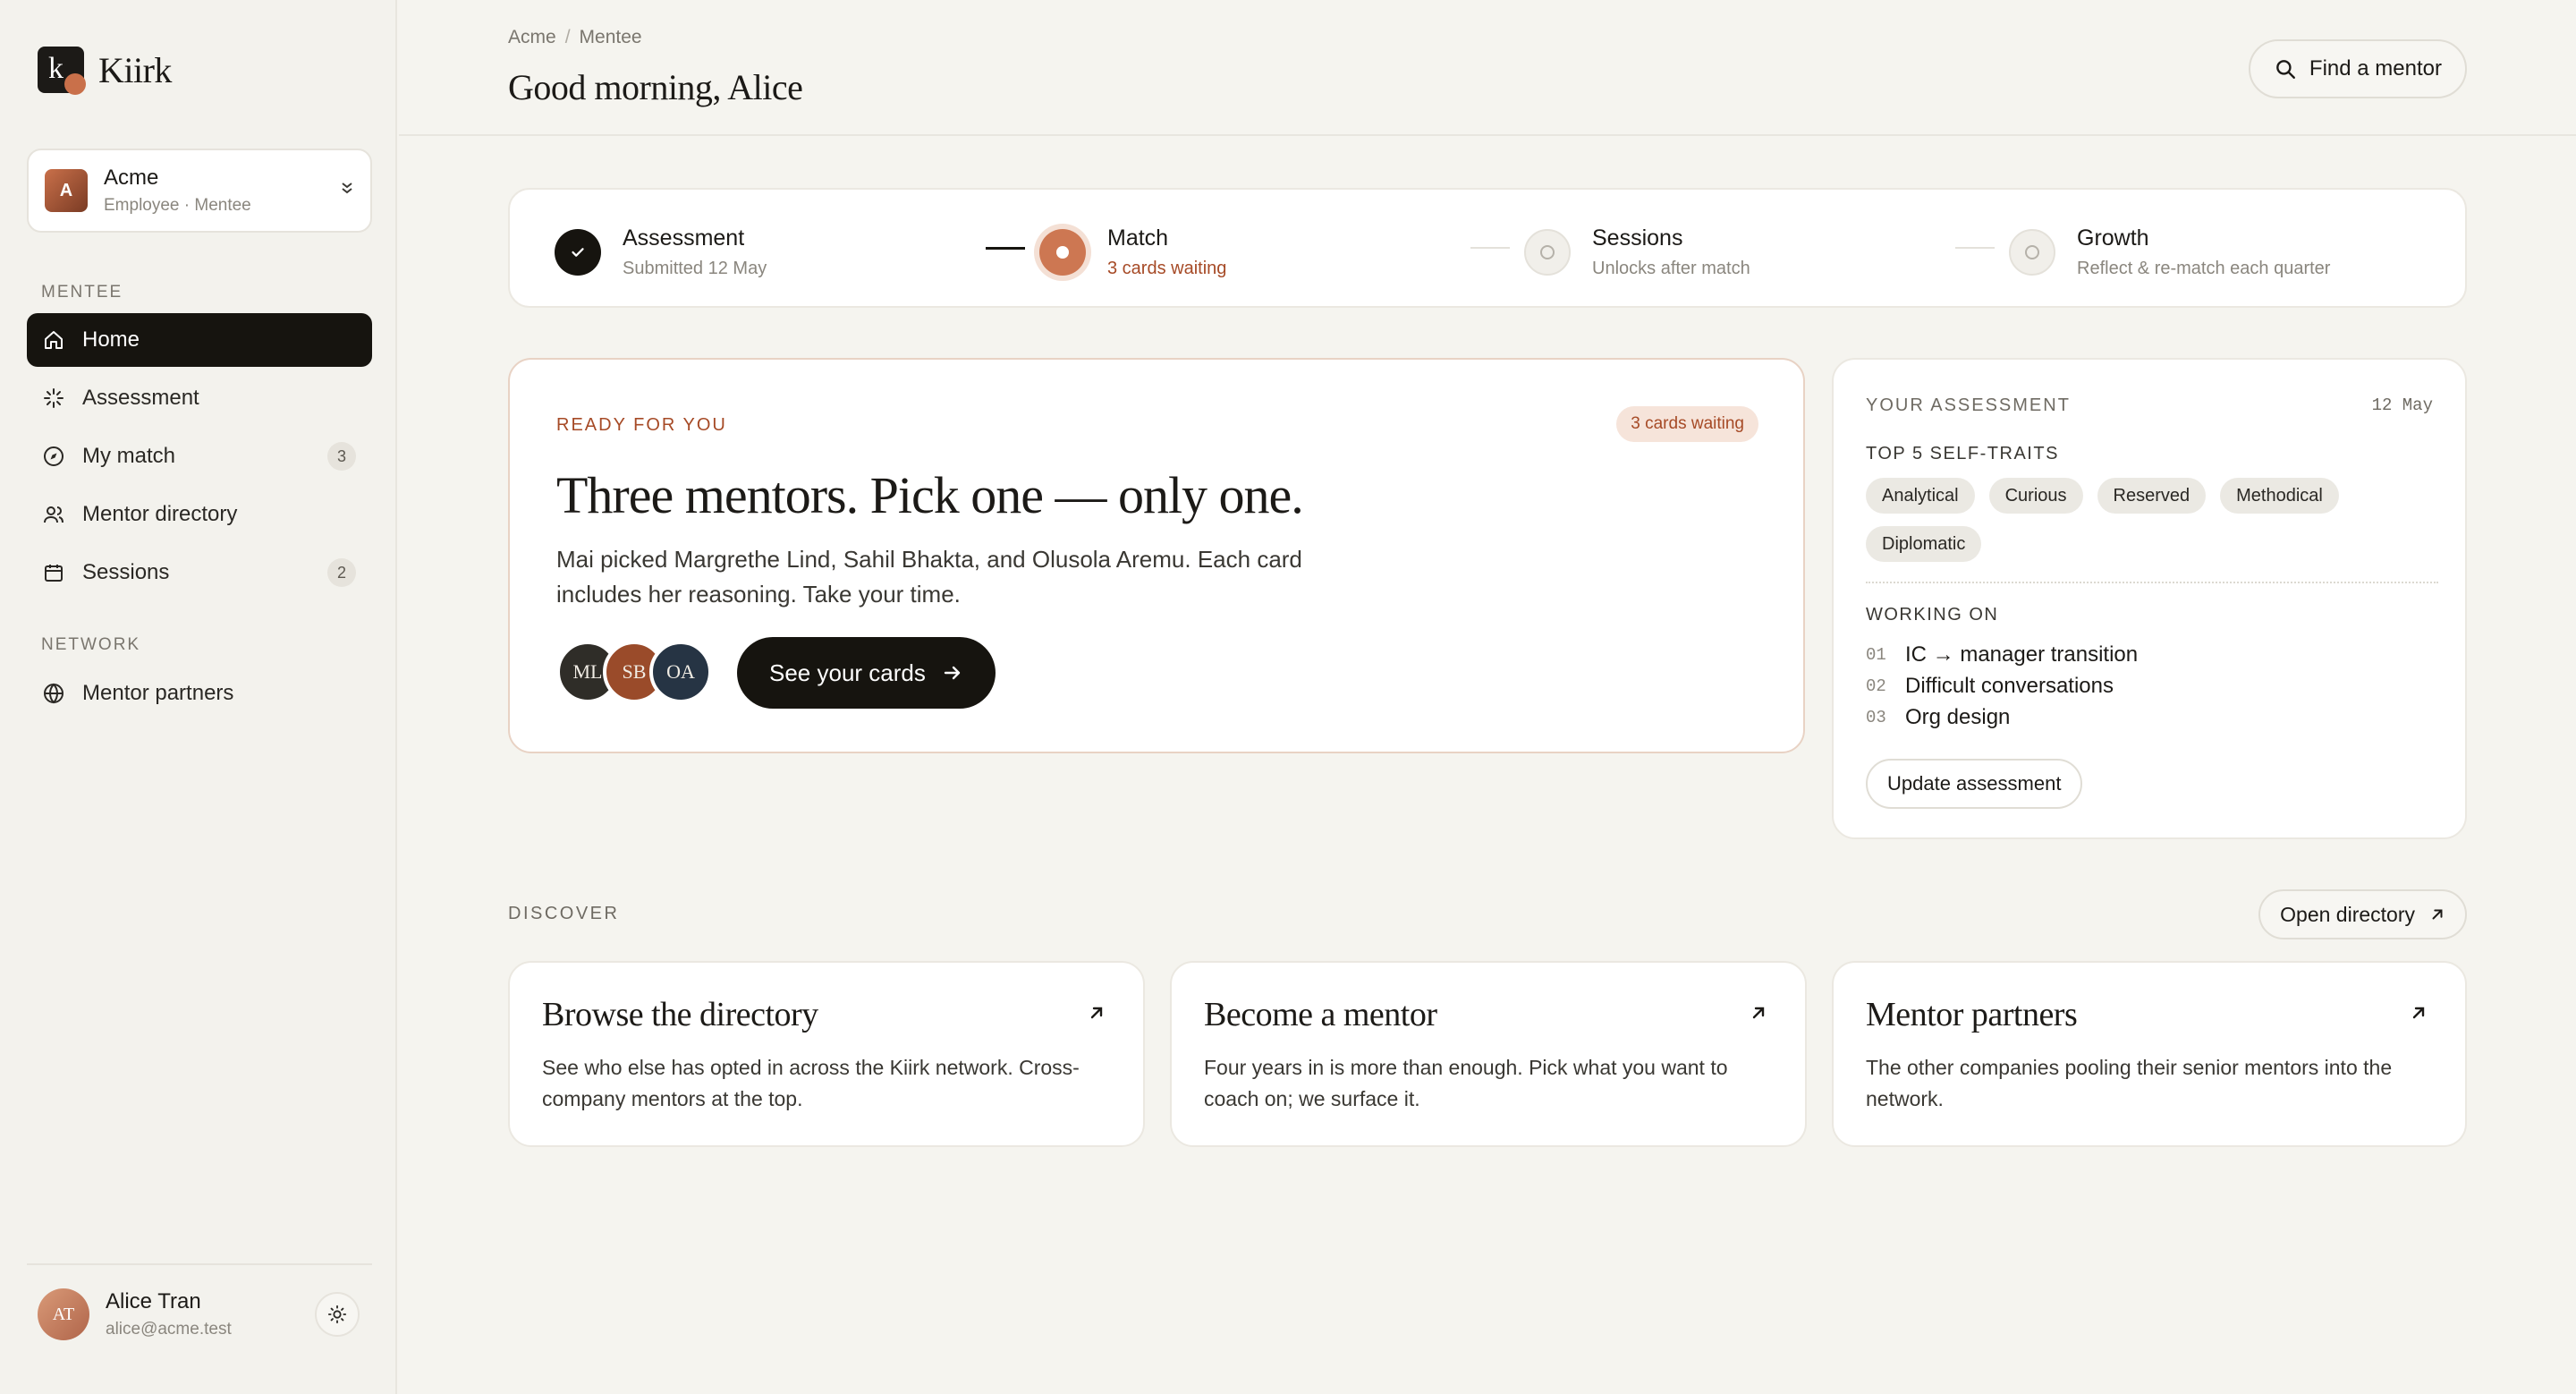 This screenshot has width=2576, height=1394. I want to click on list-text: Difficult conversations, so click(2009, 685).